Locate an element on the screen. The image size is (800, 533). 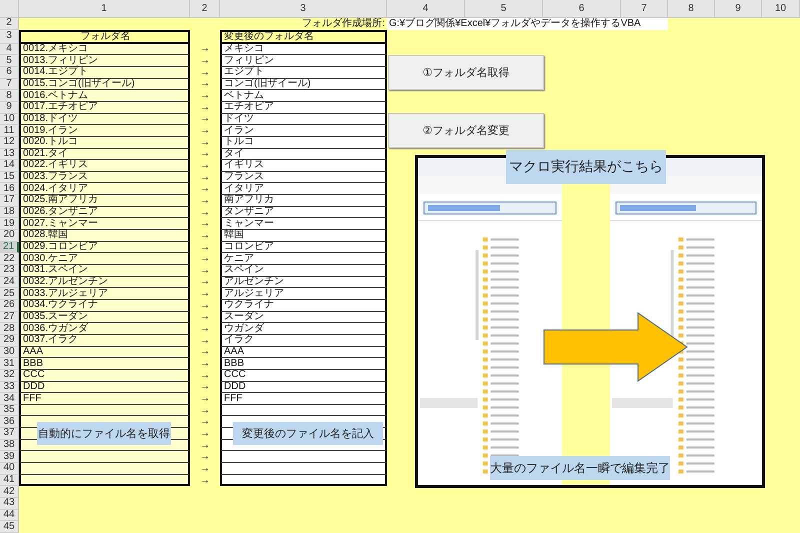
row-header: 18 is located at coordinates (9, 212).